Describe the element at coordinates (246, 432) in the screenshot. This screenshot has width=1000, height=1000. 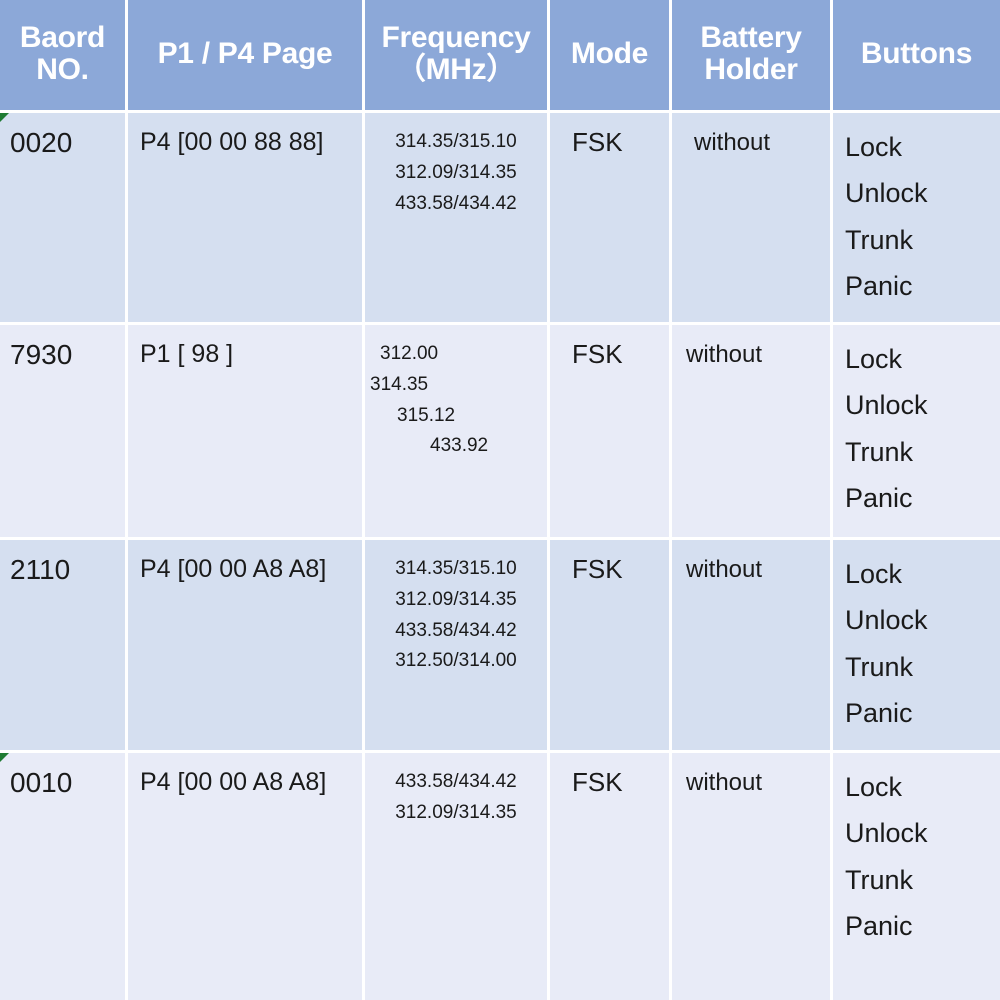
I see `cell-page: P1 [ 98 ]` at that location.